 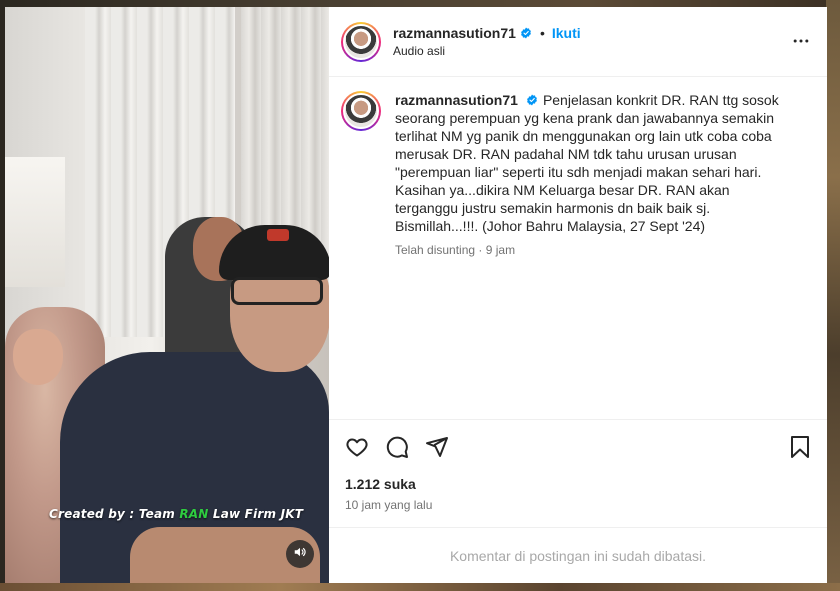 I want to click on caption-author-avatar, so click(x=361, y=111).